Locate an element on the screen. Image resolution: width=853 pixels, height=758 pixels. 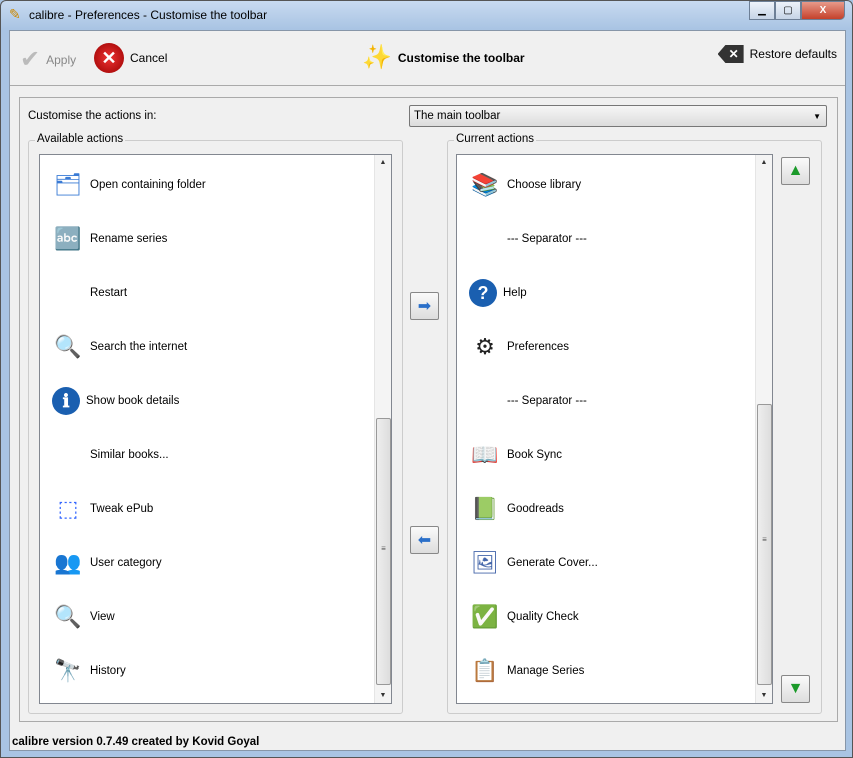
generate-cover-icon: 🖼 is located at coordinates (485, 562).